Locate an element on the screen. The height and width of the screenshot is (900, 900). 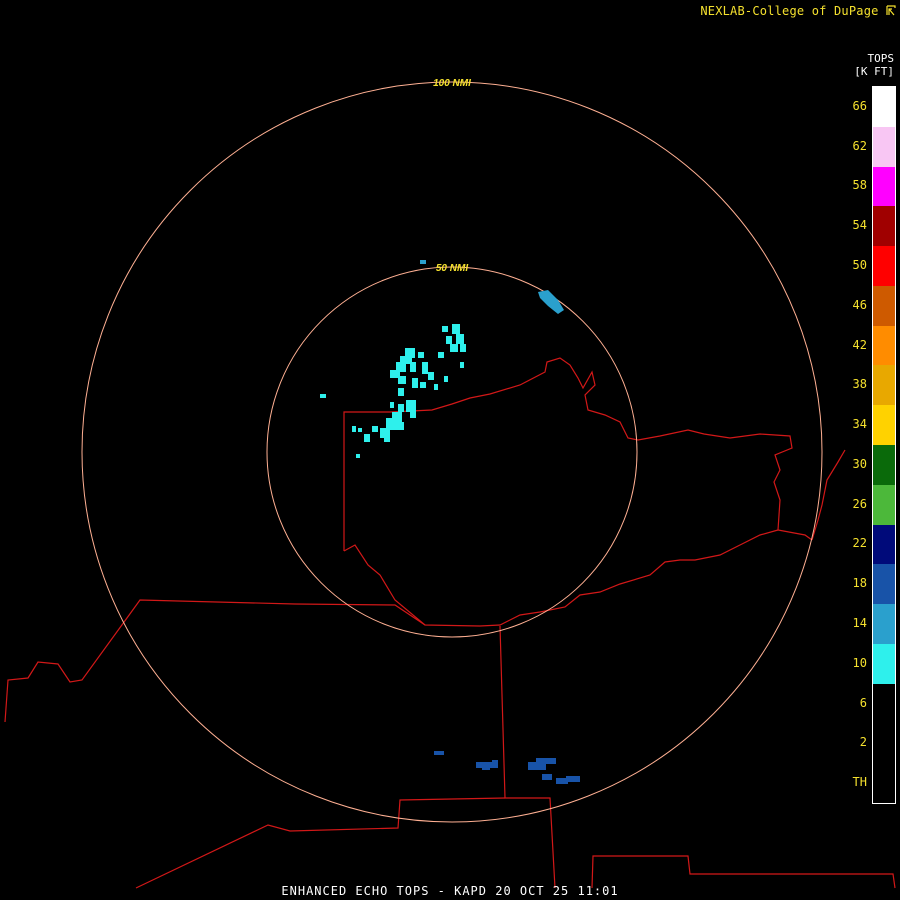
legend-label-58: 58 is located at coordinates (859, 185).